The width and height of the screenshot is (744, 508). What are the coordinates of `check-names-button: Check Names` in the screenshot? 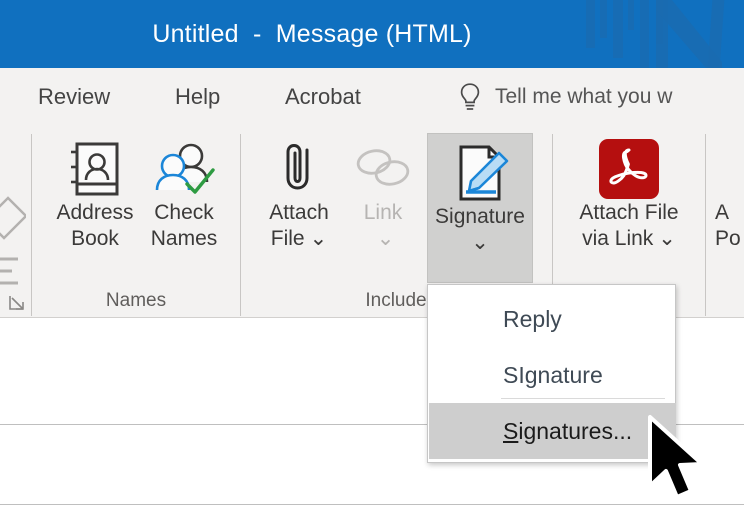 It's located at (184, 190).